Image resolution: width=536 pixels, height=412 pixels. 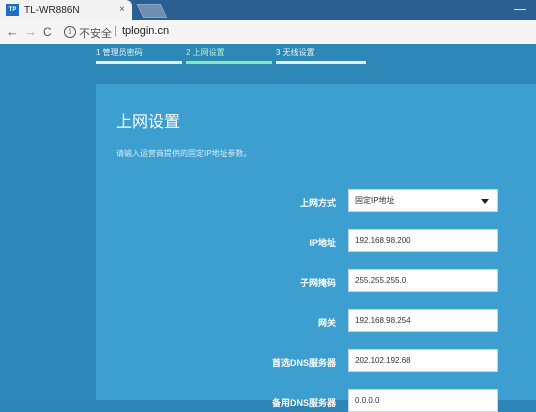 What do you see at coordinates (375, 200) in the screenshot?
I see `connection-type-value: 固定IP地址` at bounding box center [375, 200].